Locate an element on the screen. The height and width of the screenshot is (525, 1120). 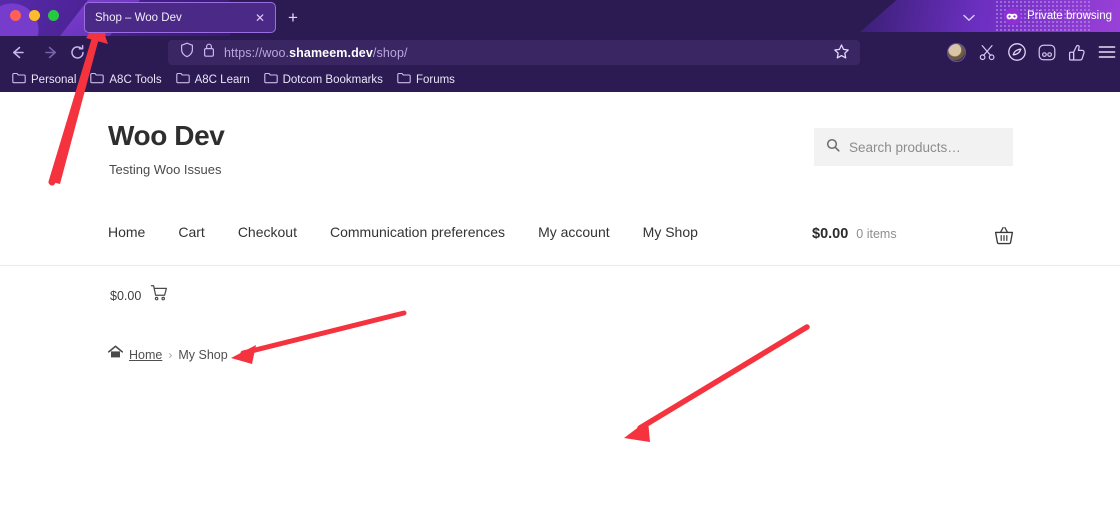
bookmark-a8c-learn: A8C Learn is located at coordinates (213, 80).